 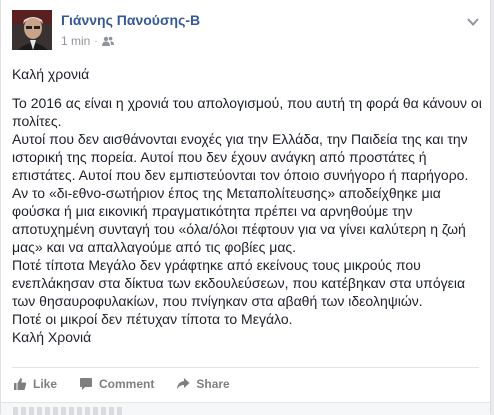 What do you see at coordinates (130, 20) in the screenshot?
I see `author-name: Γιάννης Πανούσης-Β` at bounding box center [130, 20].